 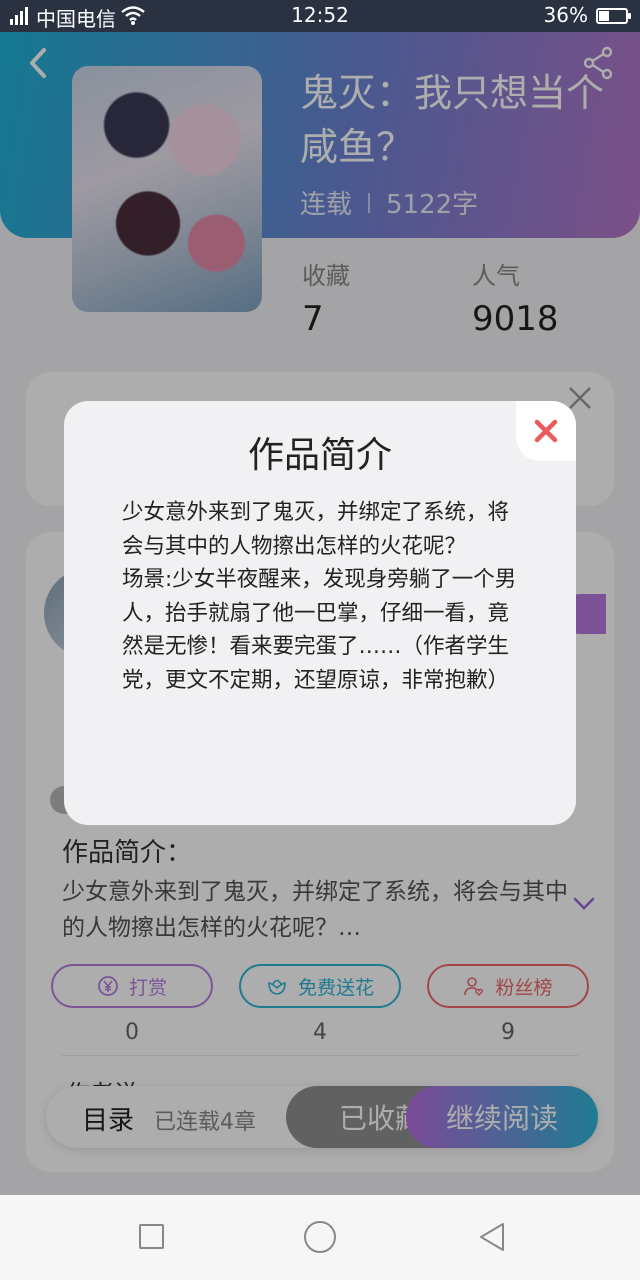 I want to click on home-icon, so click(x=320, y=1237).